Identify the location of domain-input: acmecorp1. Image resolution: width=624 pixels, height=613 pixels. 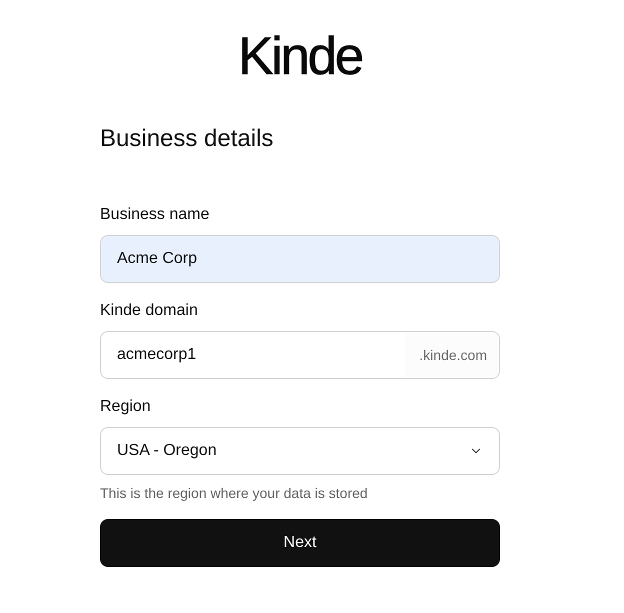
(253, 355).